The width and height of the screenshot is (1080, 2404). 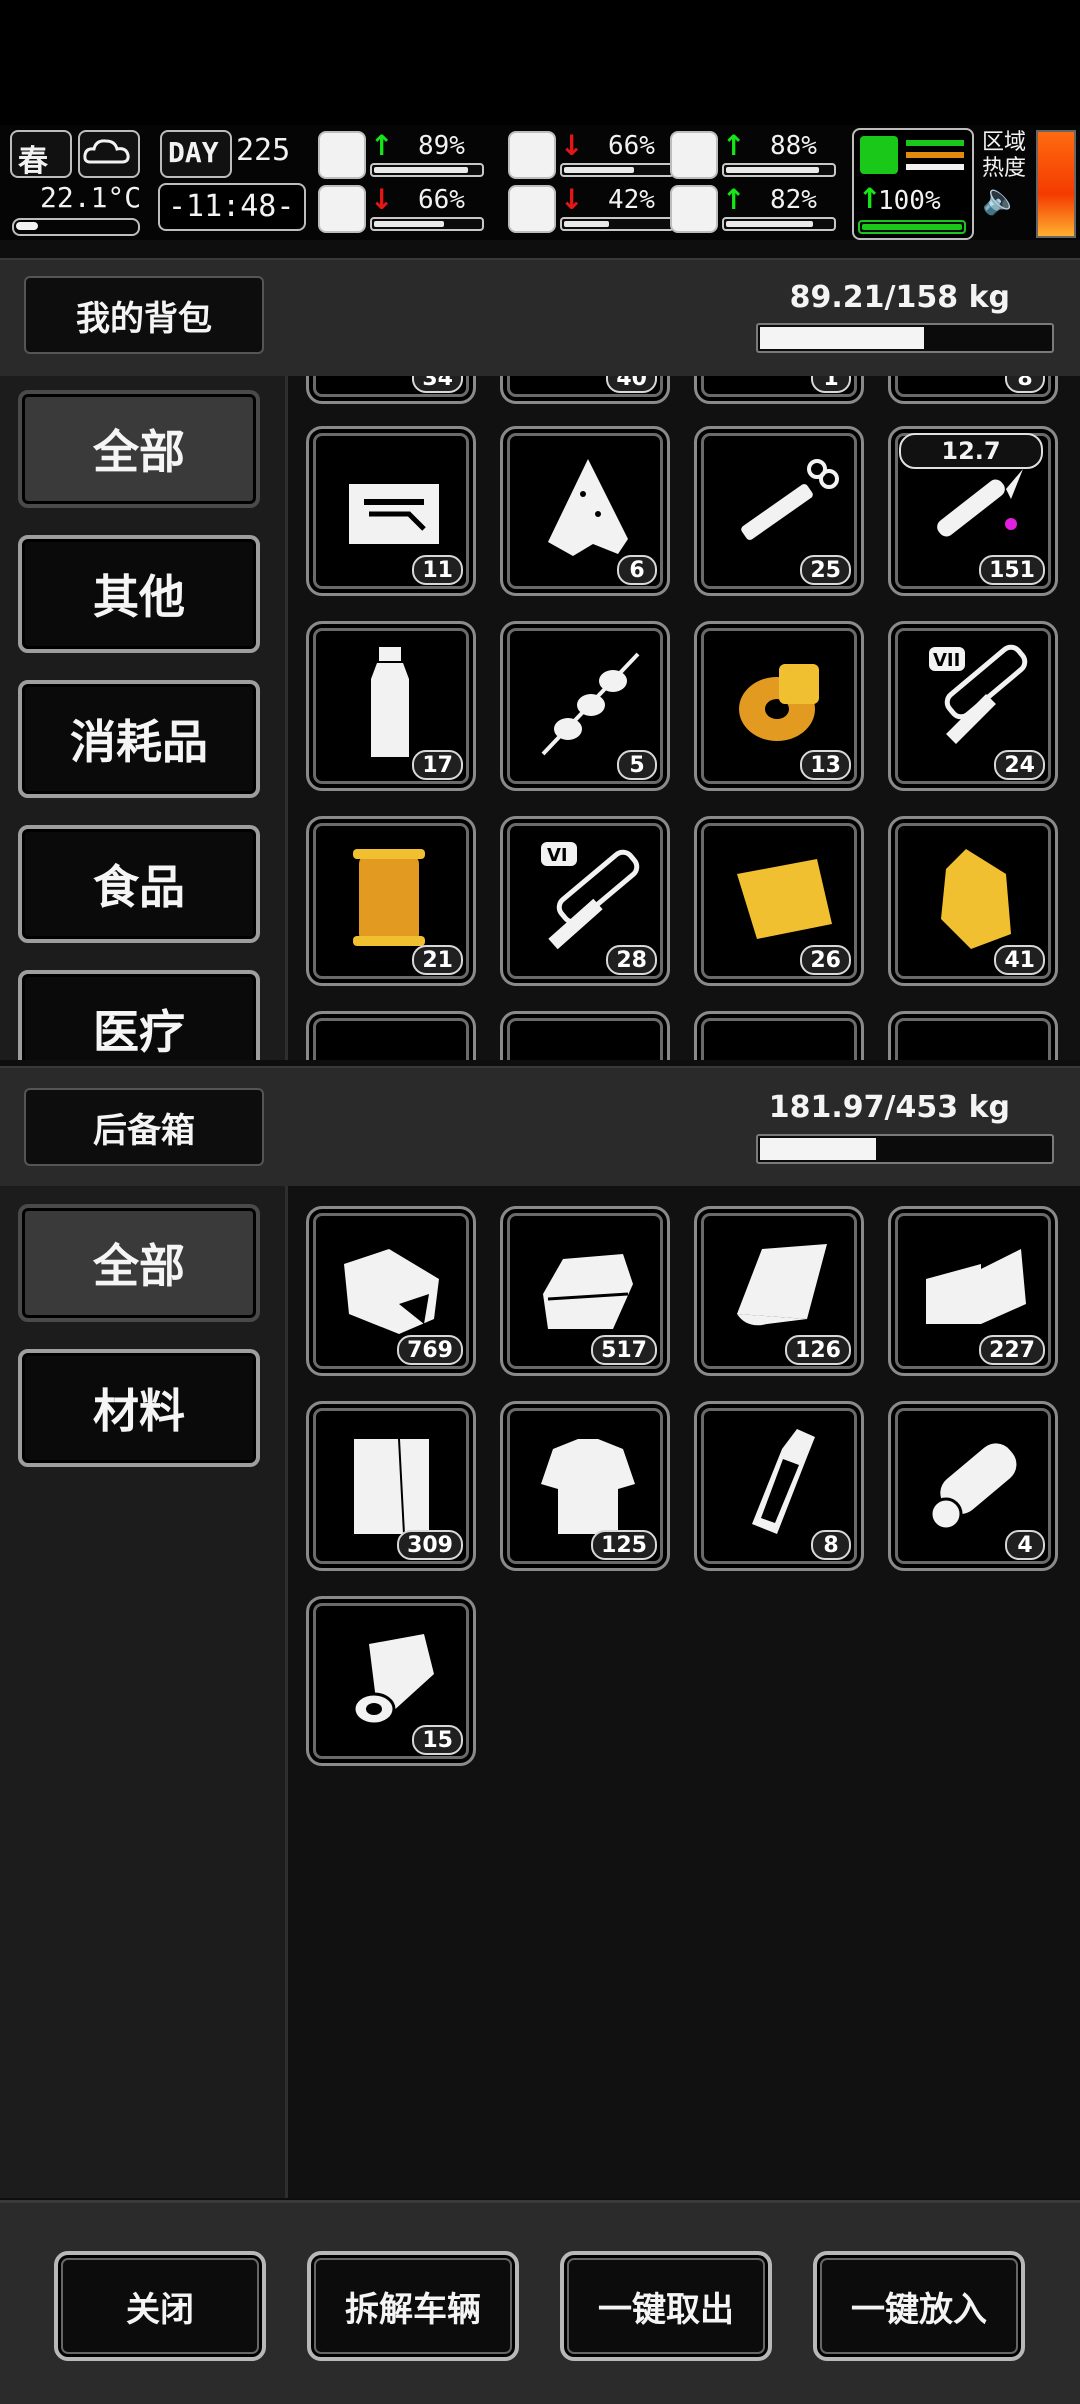 What do you see at coordinates (139, 449) in the screenshot?
I see `backpack-category-0: 全部` at bounding box center [139, 449].